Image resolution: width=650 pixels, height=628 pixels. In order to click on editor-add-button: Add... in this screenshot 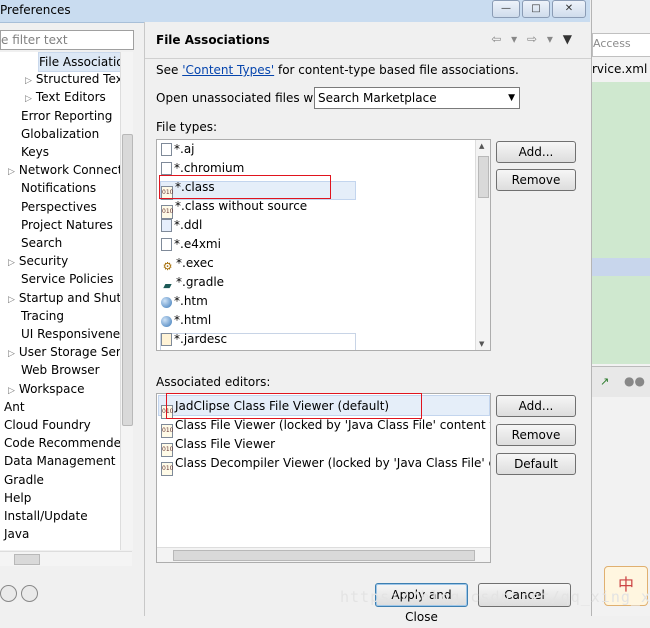, I will do `click(536, 406)`.